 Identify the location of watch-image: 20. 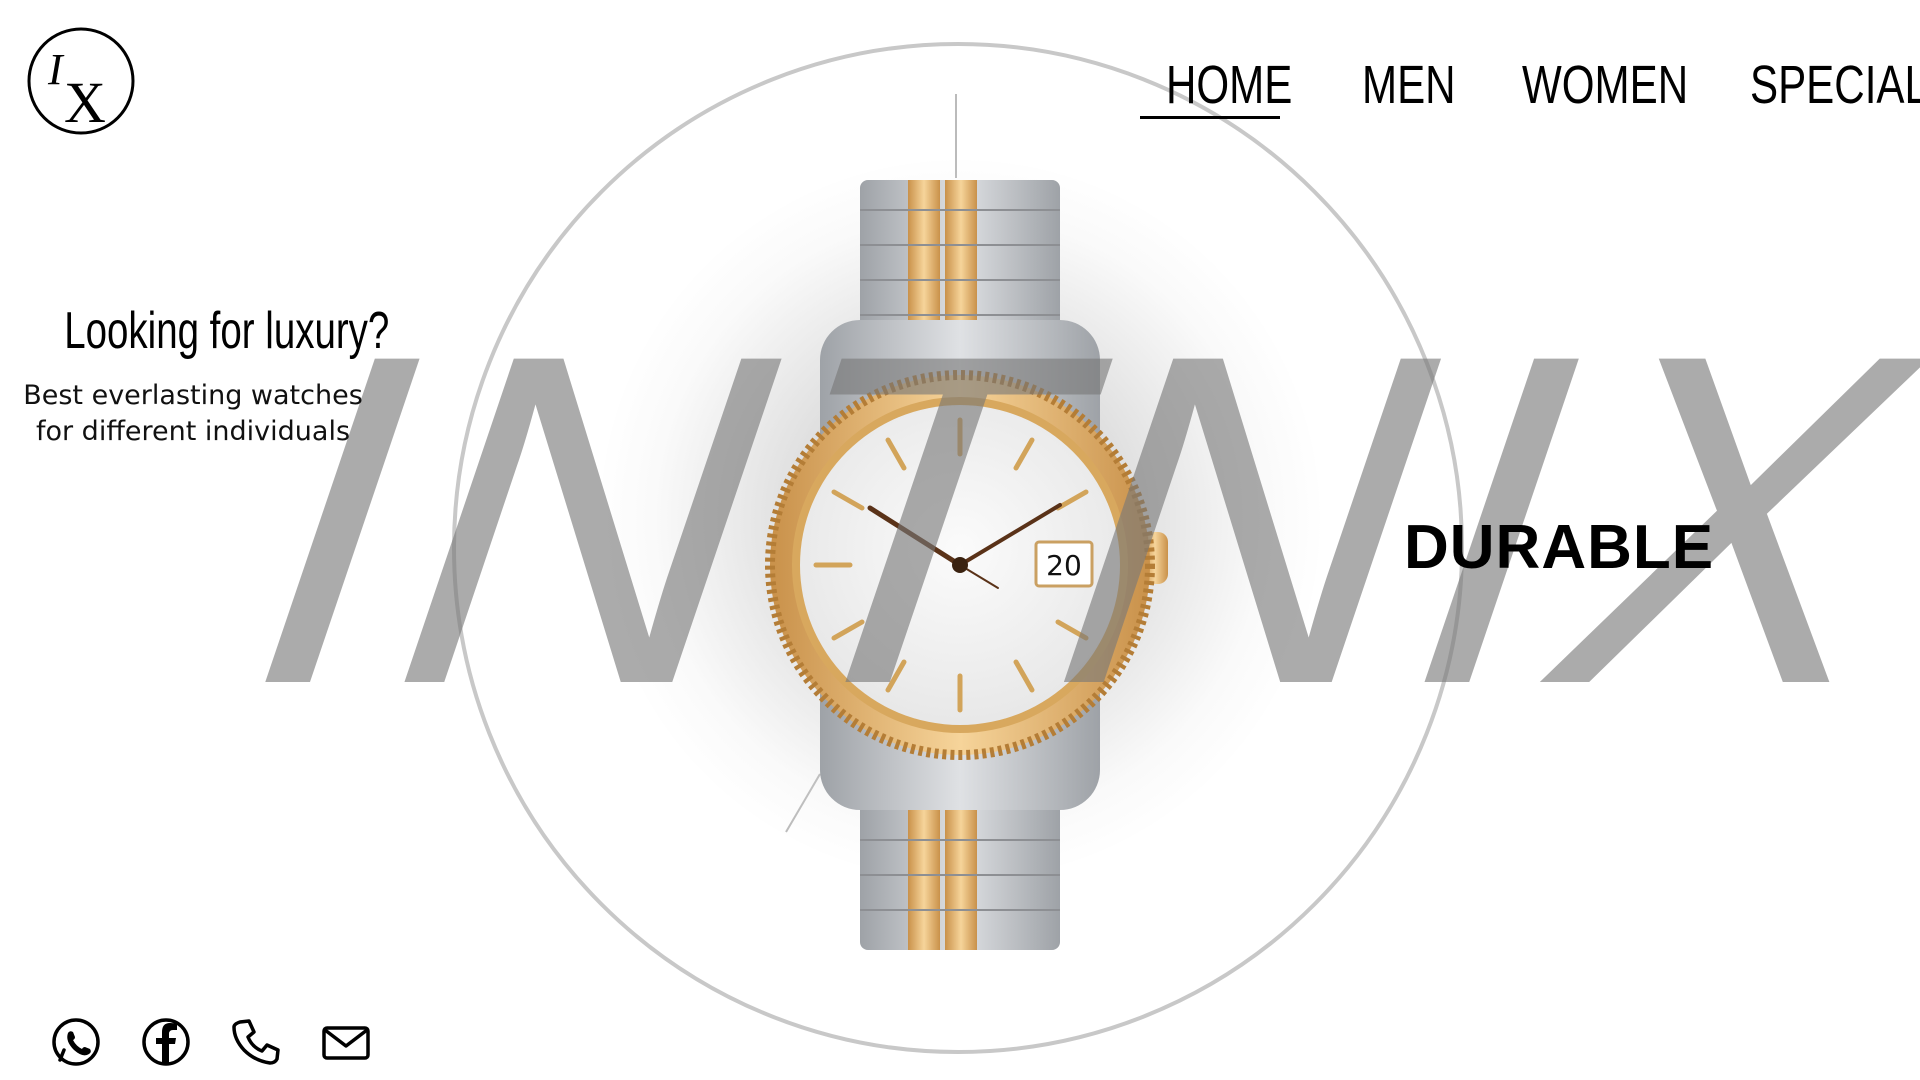
(966, 565).